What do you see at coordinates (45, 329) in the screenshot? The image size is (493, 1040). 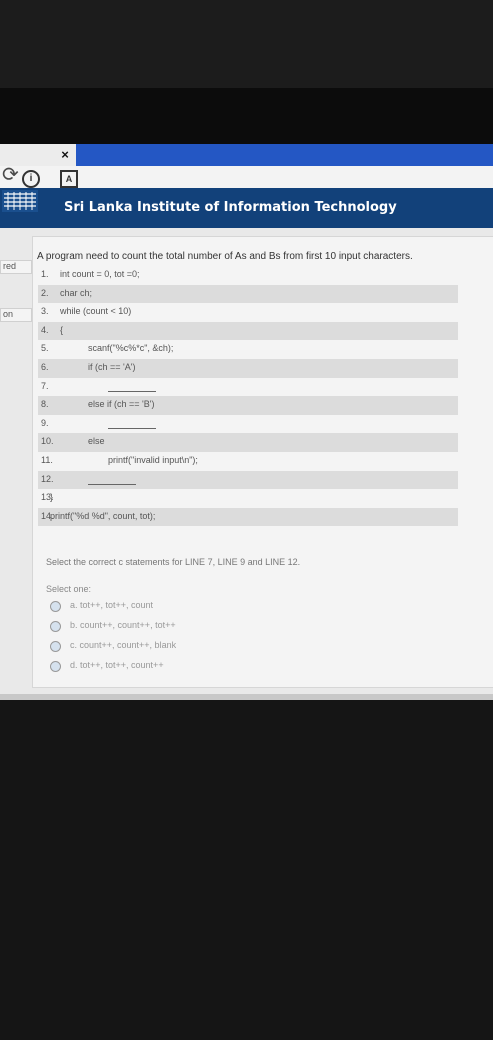 I see `line-number: 4.` at bounding box center [45, 329].